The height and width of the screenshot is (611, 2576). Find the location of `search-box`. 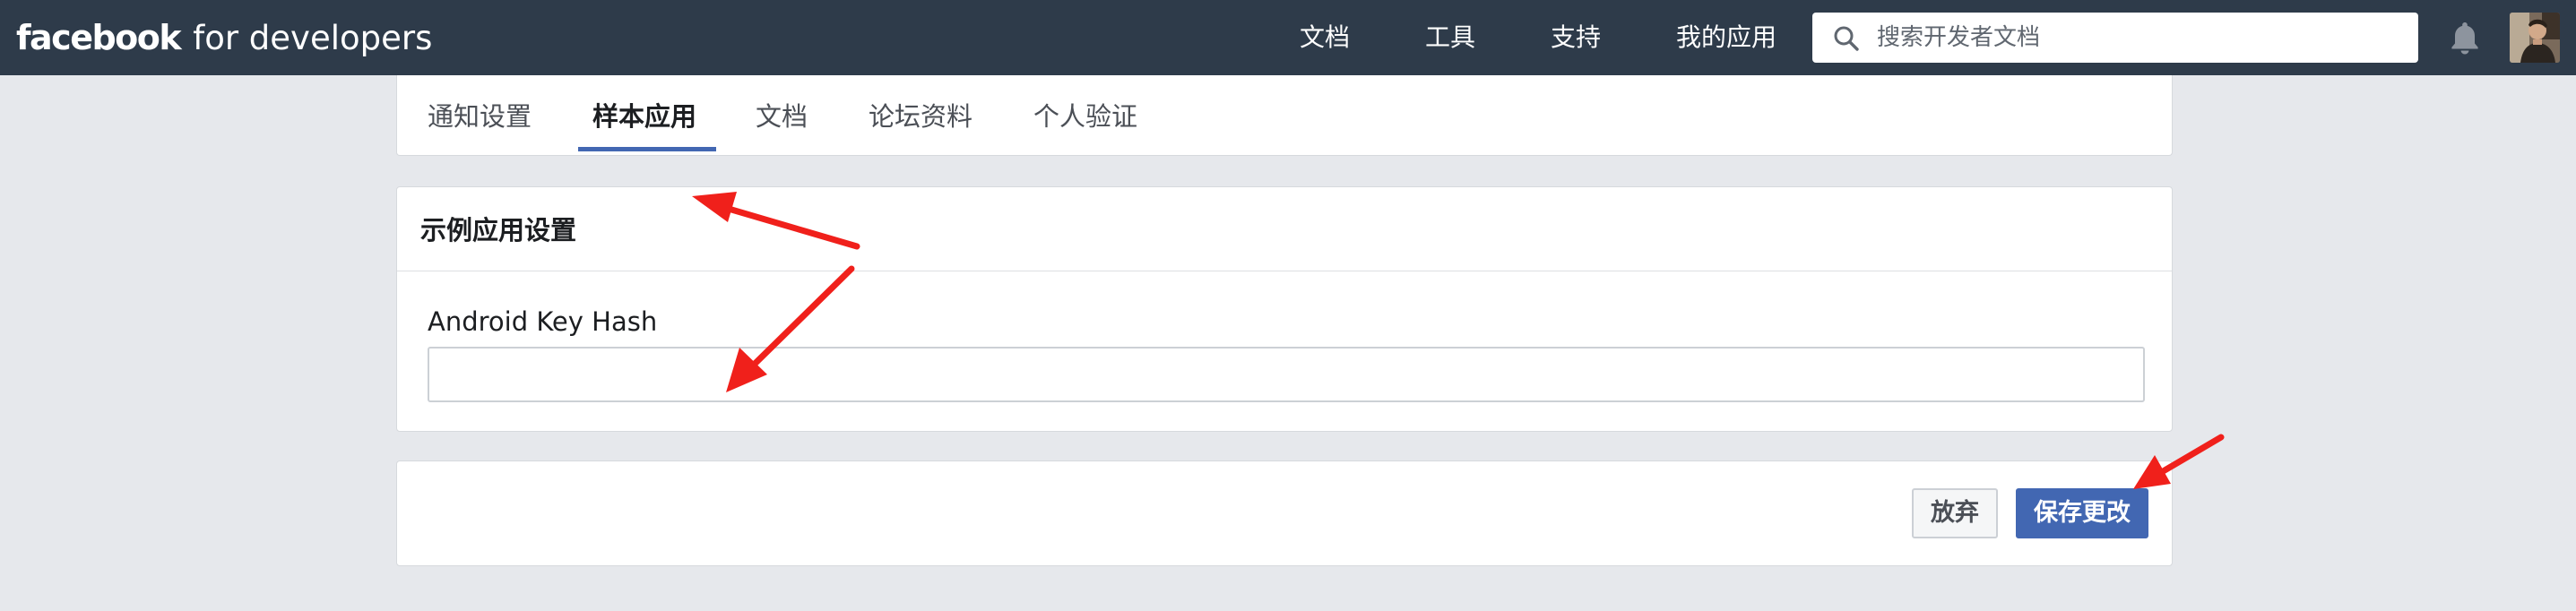

search-box is located at coordinates (2115, 38).